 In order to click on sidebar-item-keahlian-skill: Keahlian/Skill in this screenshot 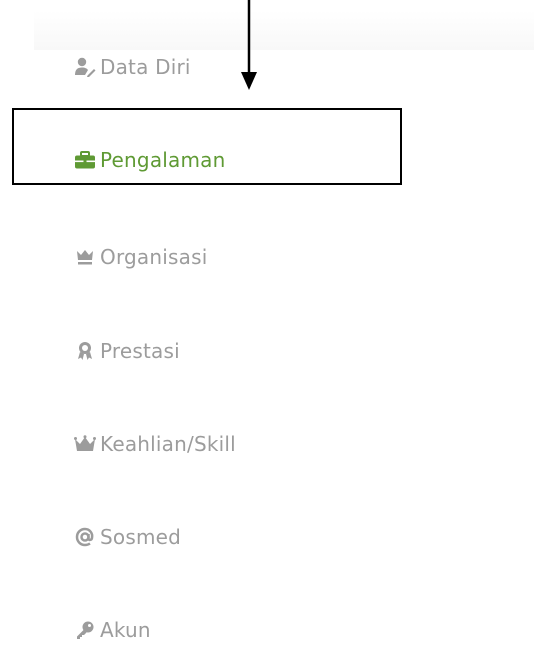, I will do `click(155, 444)`.